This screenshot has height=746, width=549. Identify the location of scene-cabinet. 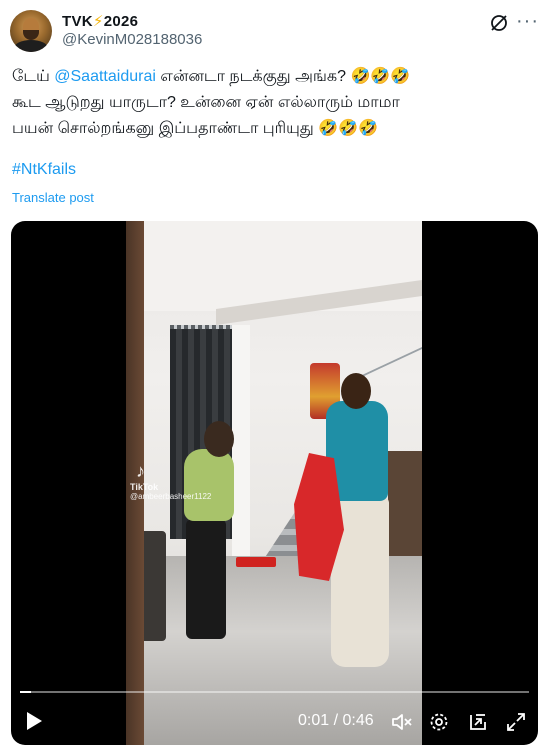
(405, 506).